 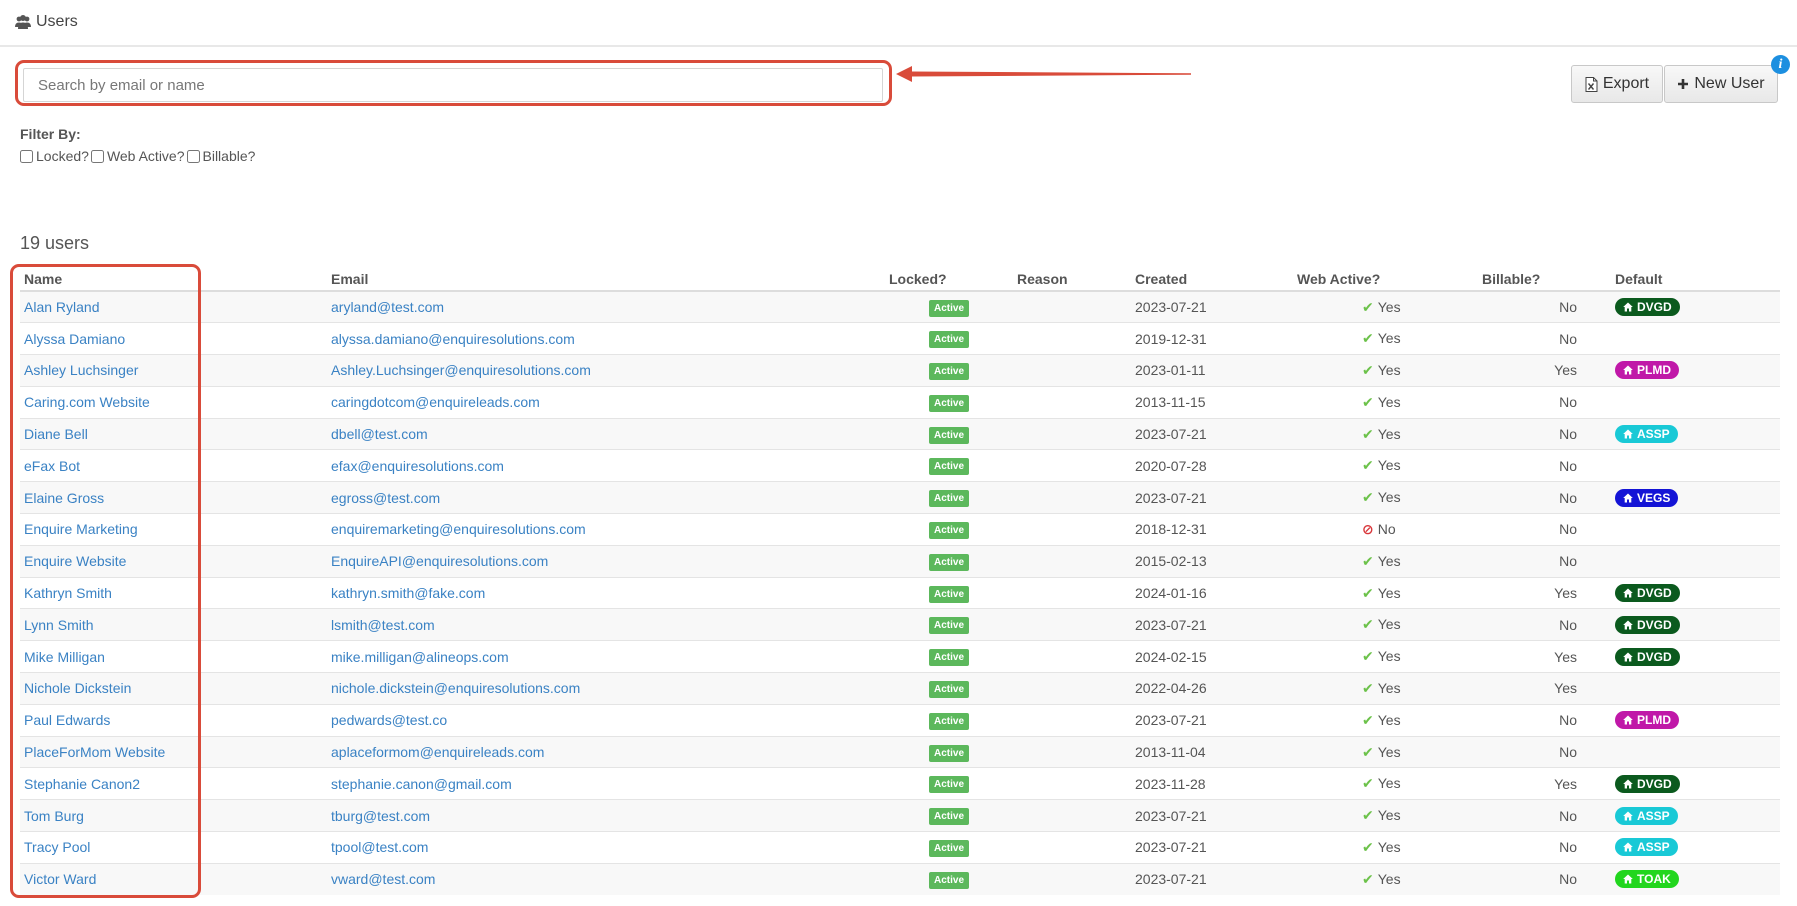 I want to click on user-name-link: Alan Ryland, so click(x=62, y=307).